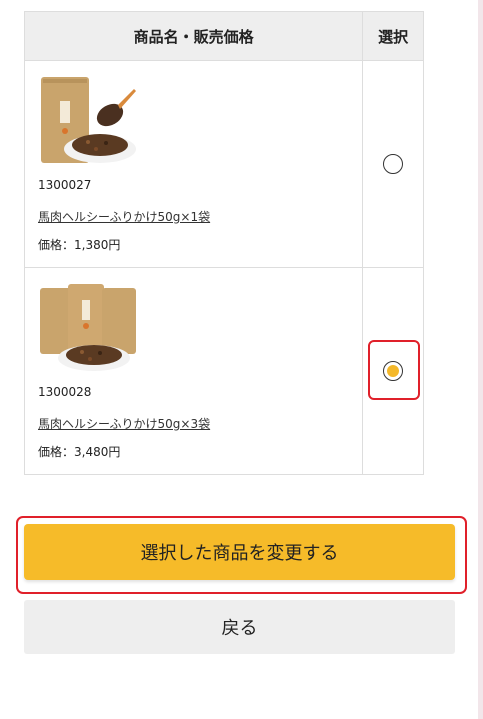  Describe the element at coordinates (239, 627) in the screenshot. I see `back-button: 戻る` at that location.